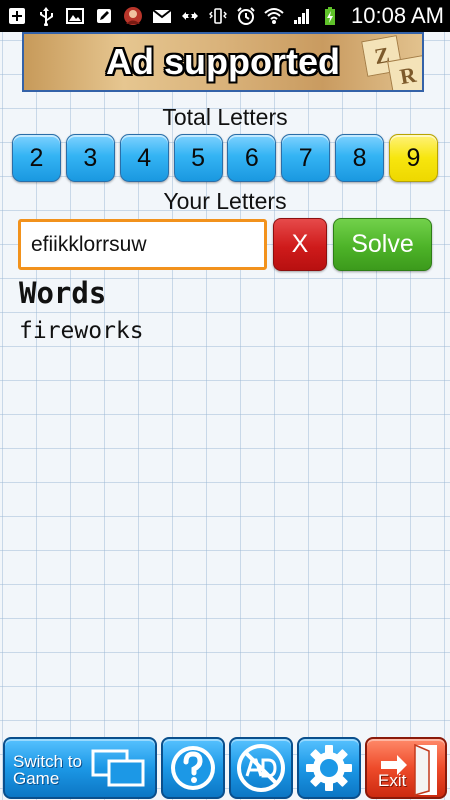 The height and width of the screenshot is (800, 450). I want to click on letter-count-button-7: 7, so click(306, 158).